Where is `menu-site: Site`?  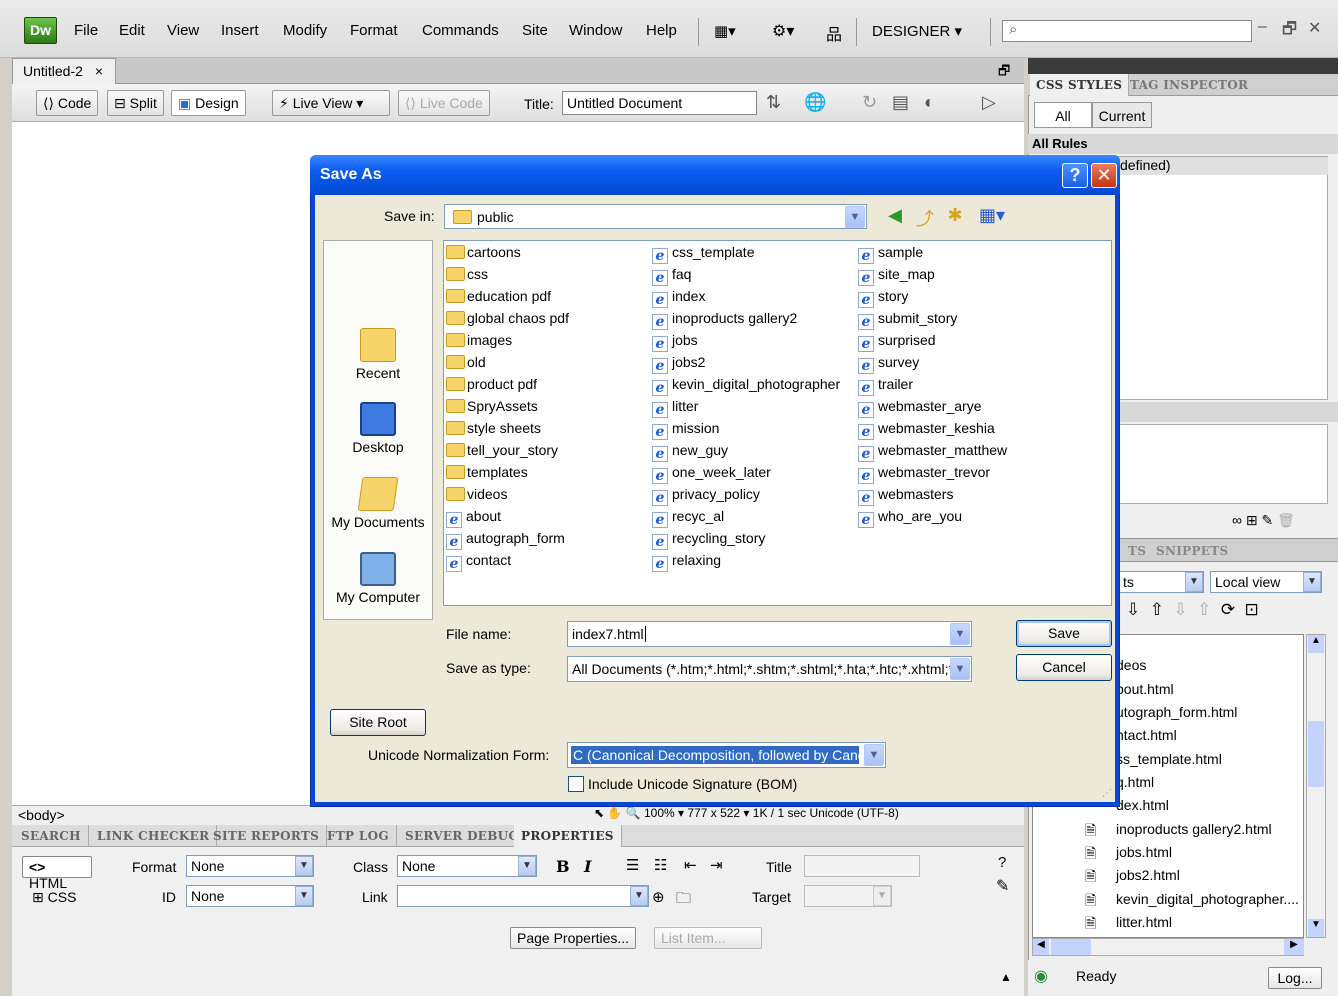
menu-site: Site is located at coordinates (535, 30).